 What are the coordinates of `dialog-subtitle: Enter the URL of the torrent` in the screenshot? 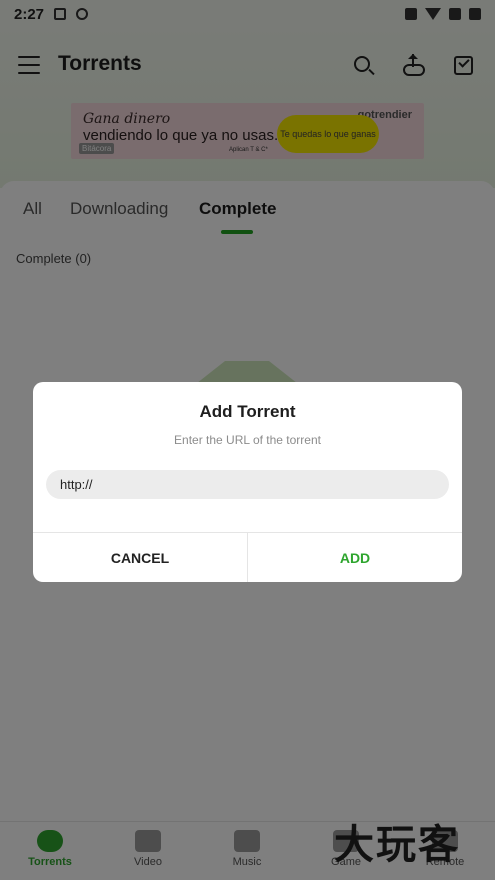 It's located at (247, 440).